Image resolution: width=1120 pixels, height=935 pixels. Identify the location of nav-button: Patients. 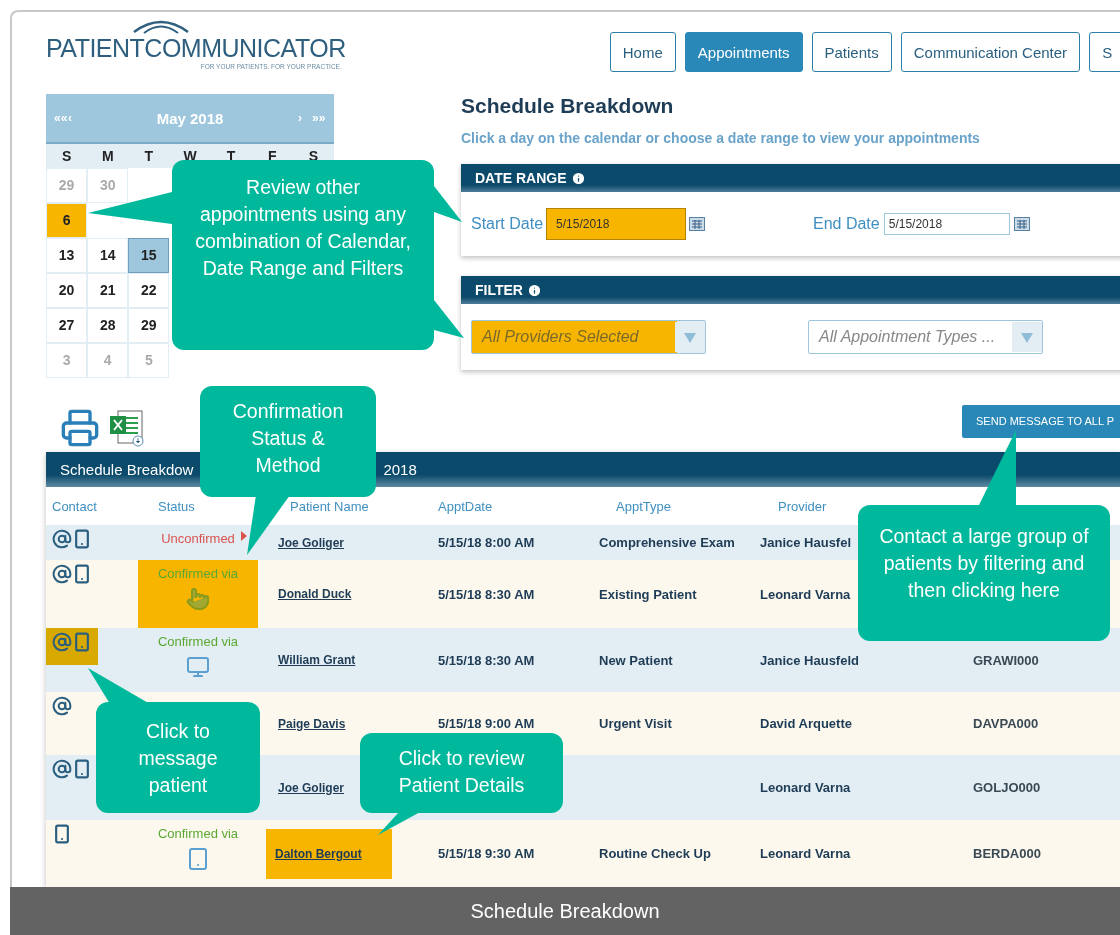
(851, 52).